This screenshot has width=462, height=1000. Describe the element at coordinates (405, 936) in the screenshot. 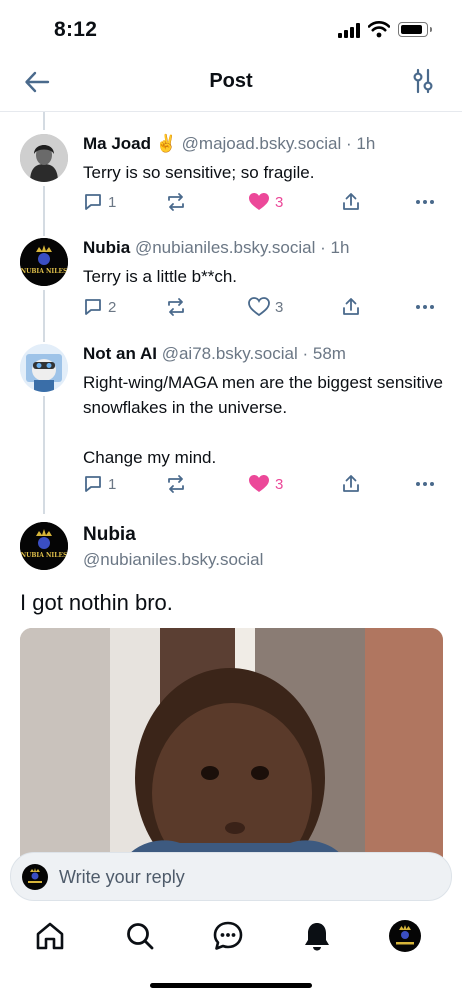

I see `profile-avatar` at that location.